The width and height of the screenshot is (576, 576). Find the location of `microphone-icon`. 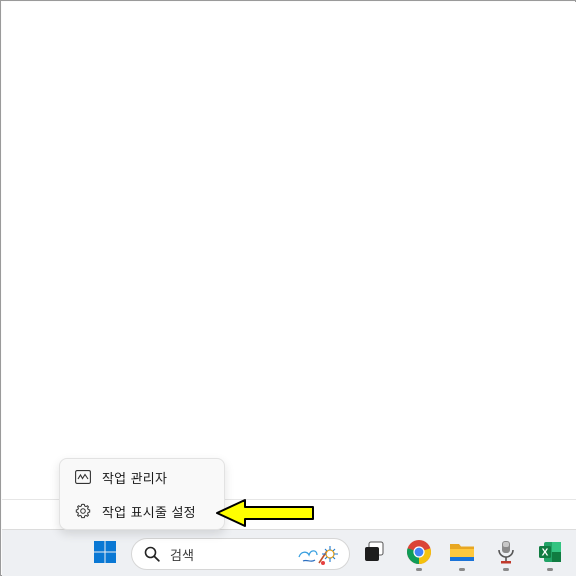

microphone-icon is located at coordinates (506, 554).